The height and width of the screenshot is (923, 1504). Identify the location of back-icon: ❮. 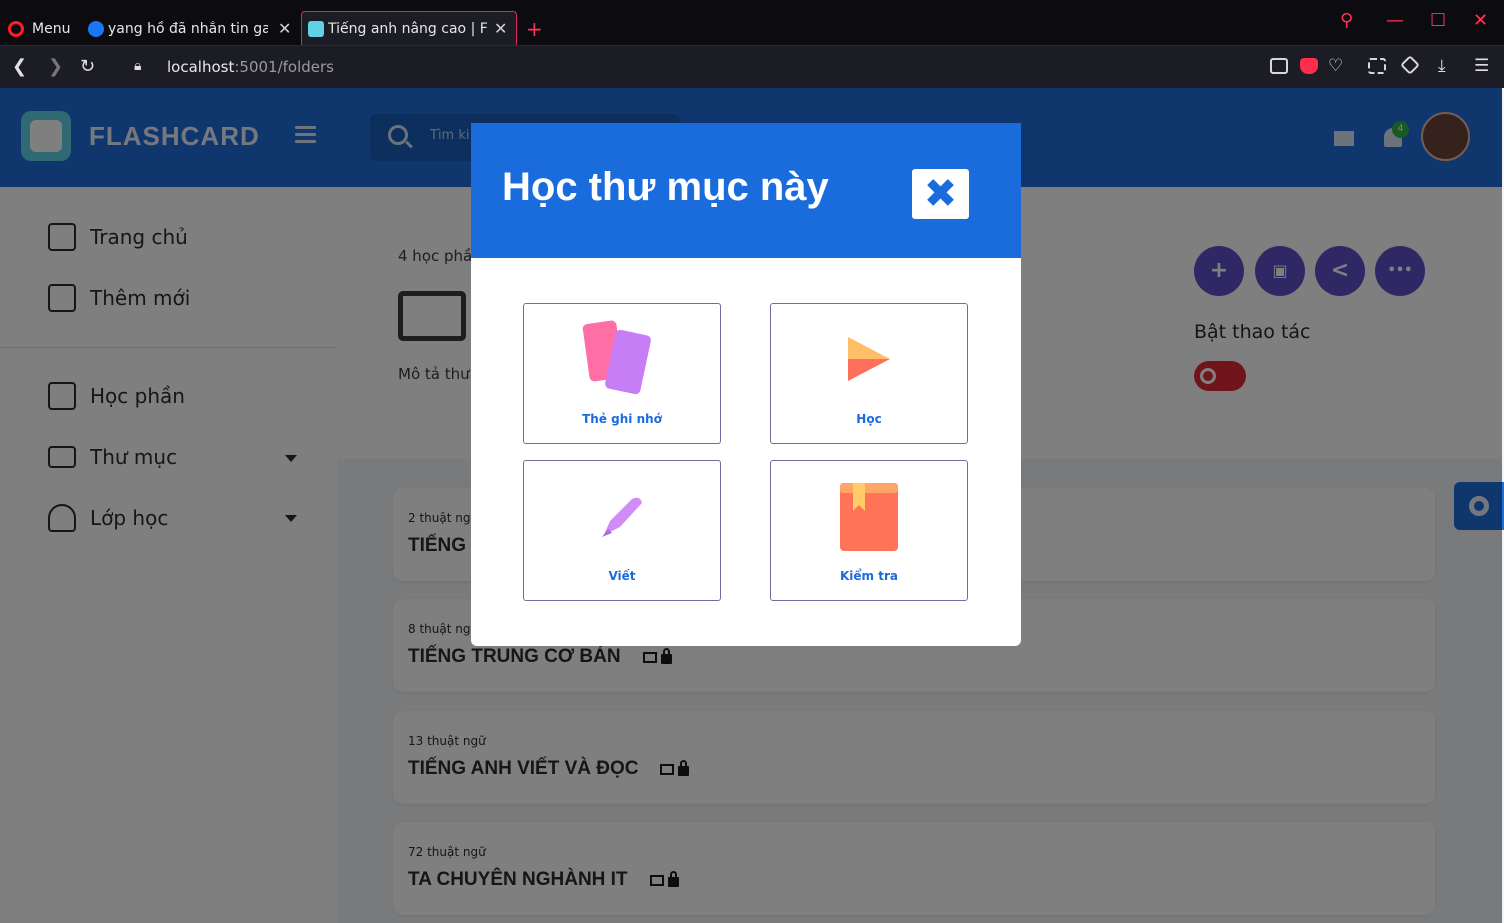
(19, 66).